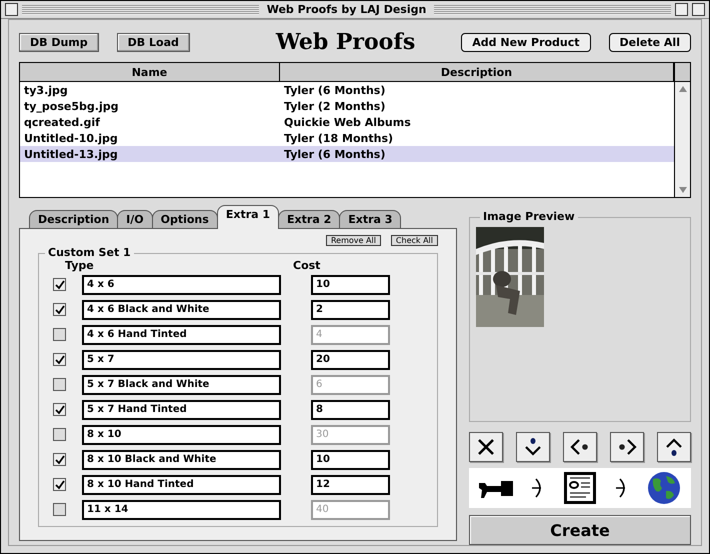 The image size is (710, 554). Describe the element at coordinates (346, 42) in the screenshot. I see `app-logo: Web Proofs` at that location.